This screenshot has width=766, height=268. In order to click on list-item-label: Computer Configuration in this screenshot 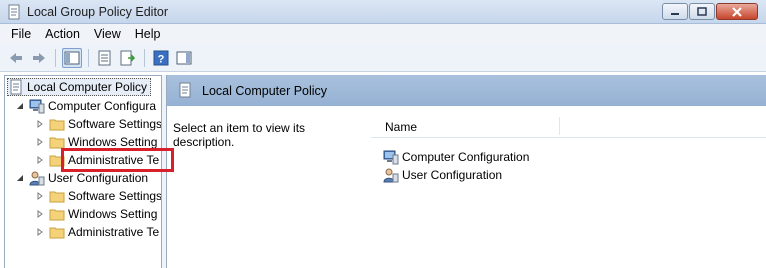, I will do `click(466, 157)`.